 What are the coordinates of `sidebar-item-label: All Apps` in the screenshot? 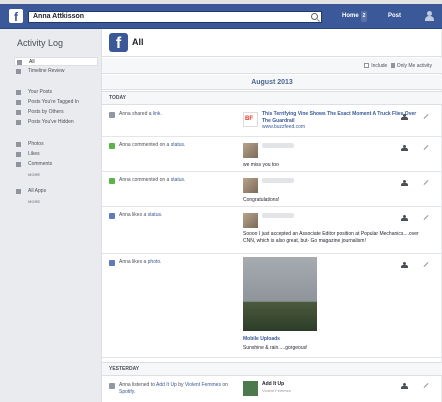 It's located at (37, 191).